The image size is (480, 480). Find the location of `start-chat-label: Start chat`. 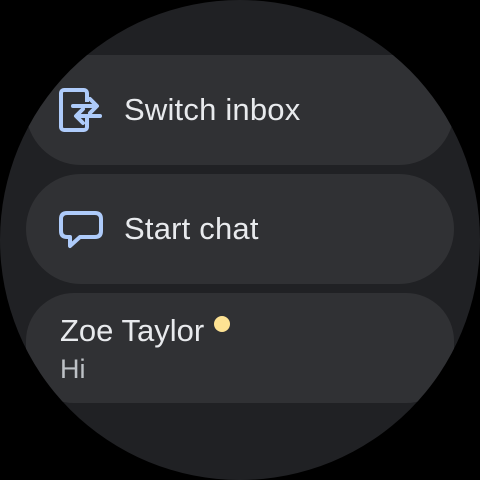

start-chat-label: Start chat is located at coordinates (191, 228).